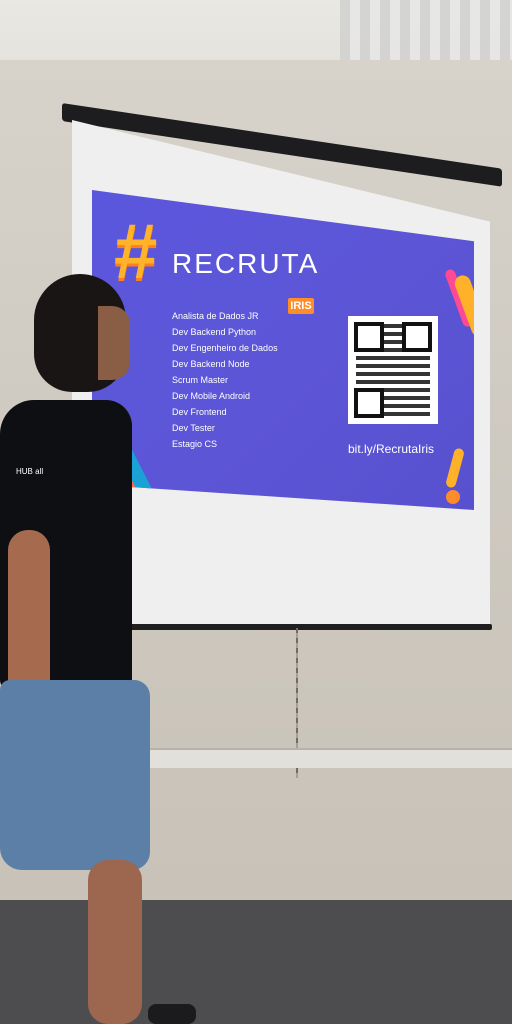 This screenshot has height=1024, width=512. I want to click on decorative-shape, so click(455, 468).